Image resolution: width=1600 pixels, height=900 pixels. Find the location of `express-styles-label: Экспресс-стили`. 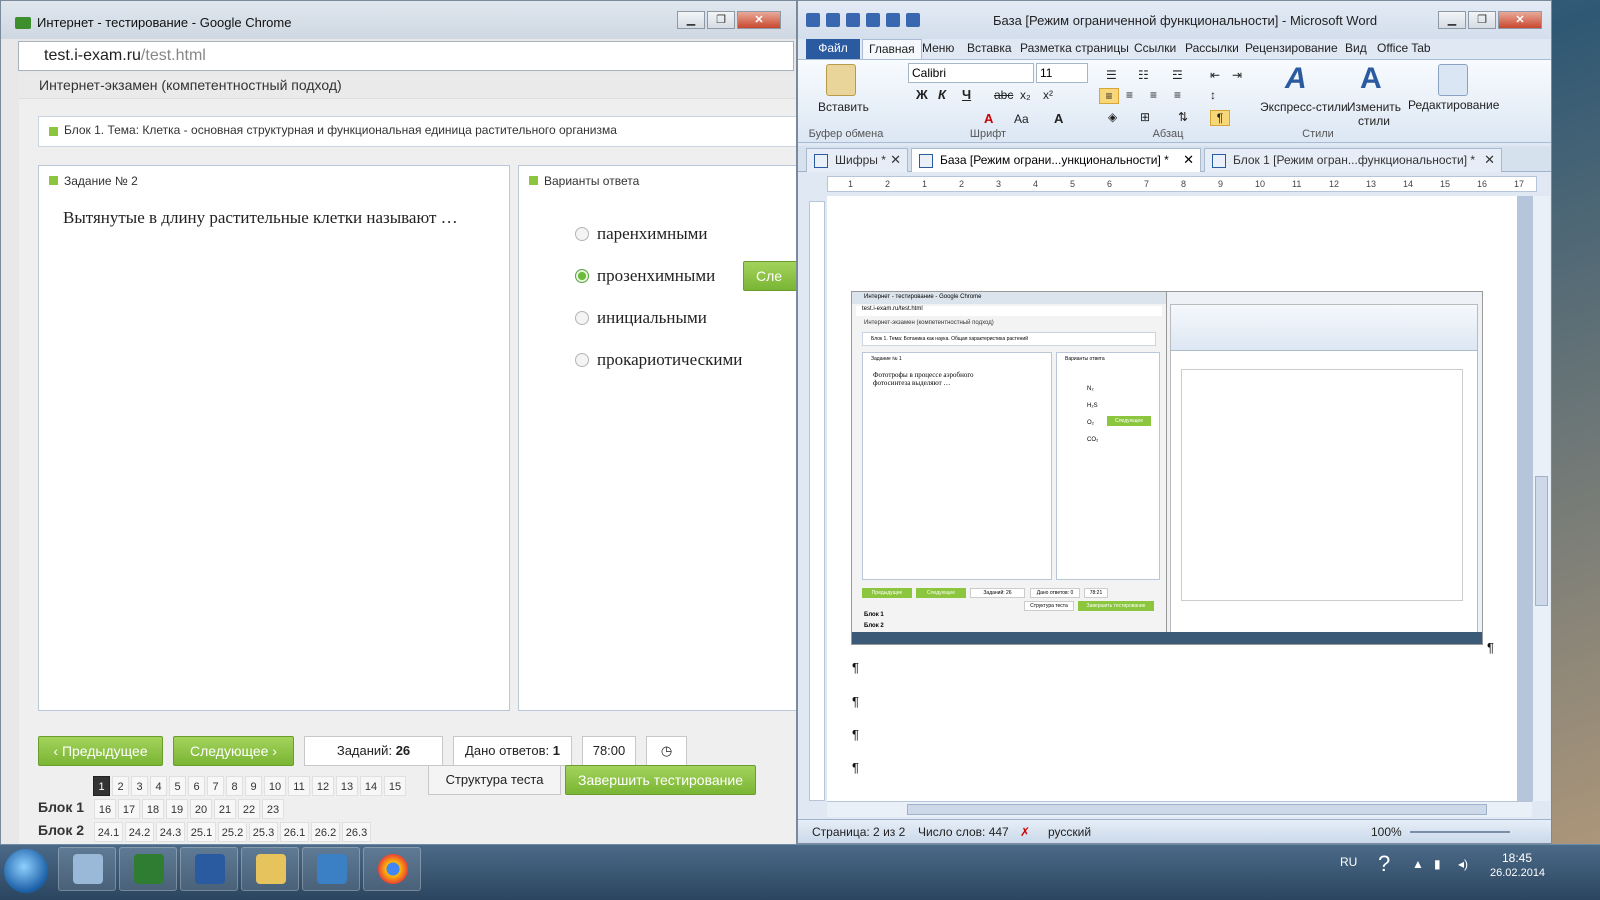

express-styles-label: Экспресс-стили is located at coordinates (1304, 107).